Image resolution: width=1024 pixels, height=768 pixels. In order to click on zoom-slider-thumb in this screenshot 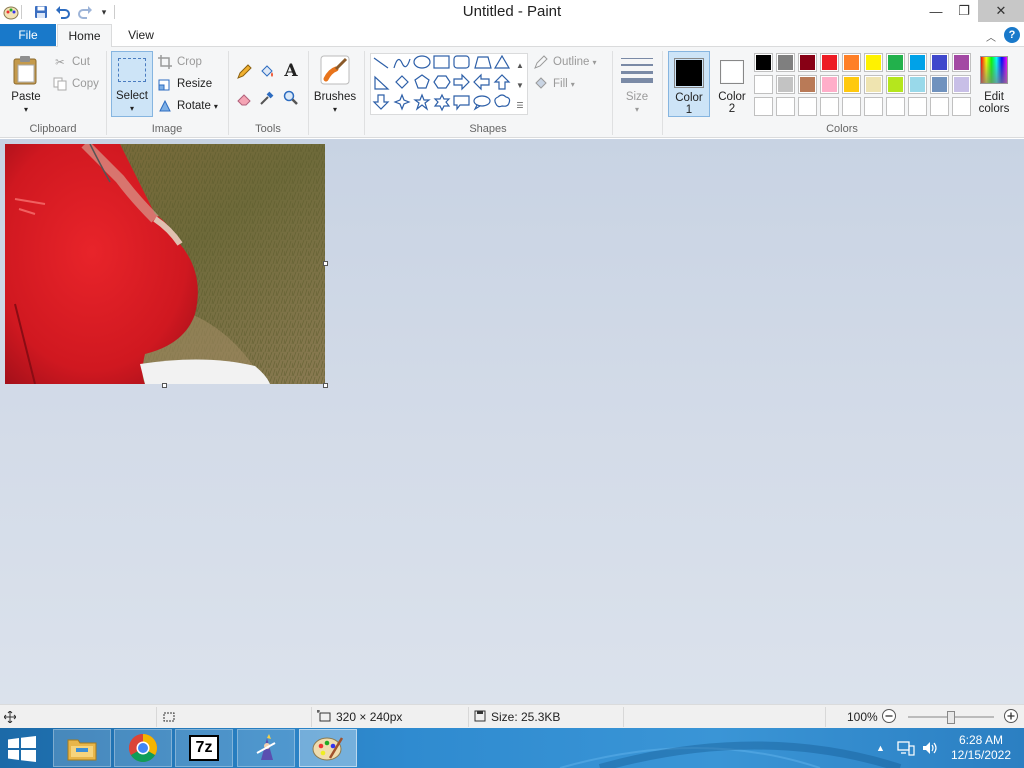, I will do `click(951, 717)`.